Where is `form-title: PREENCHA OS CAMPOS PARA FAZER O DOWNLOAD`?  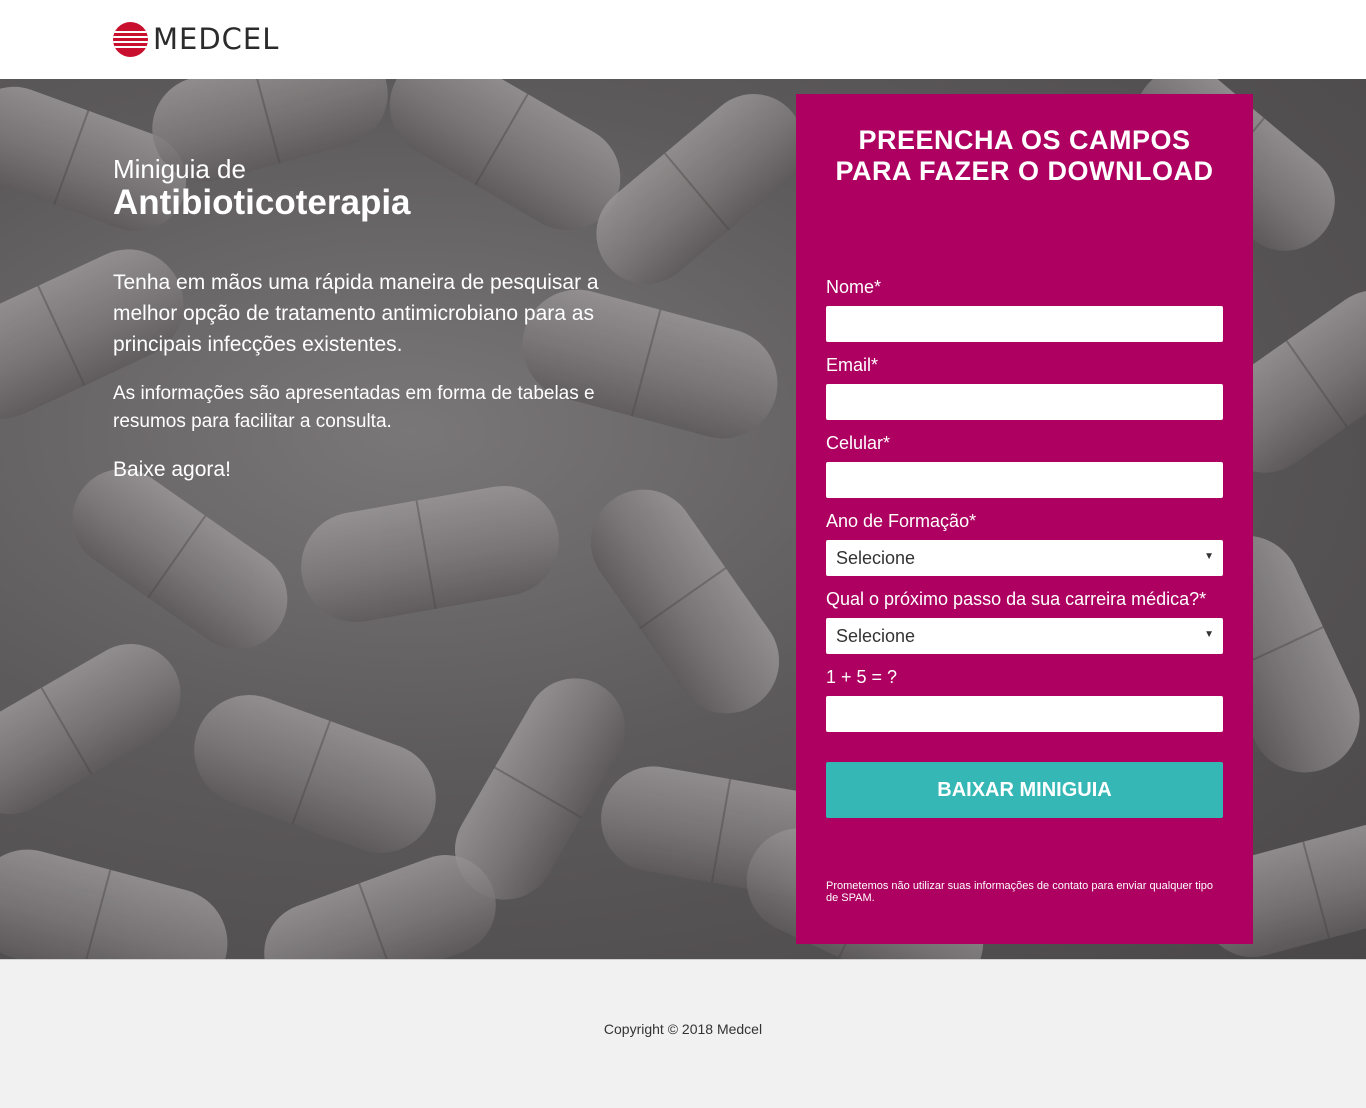
form-title: PREENCHA OS CAMPOS PARA FAZER O DOWNLOAD is located at coordinates (1024, 156).